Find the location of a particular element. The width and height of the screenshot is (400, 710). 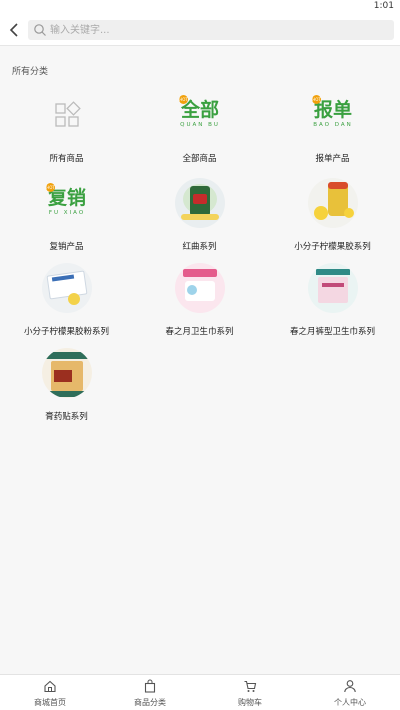

category-lemon-pectin: 小分子柠檬果胶系列 is located at coordinates (332, 220).